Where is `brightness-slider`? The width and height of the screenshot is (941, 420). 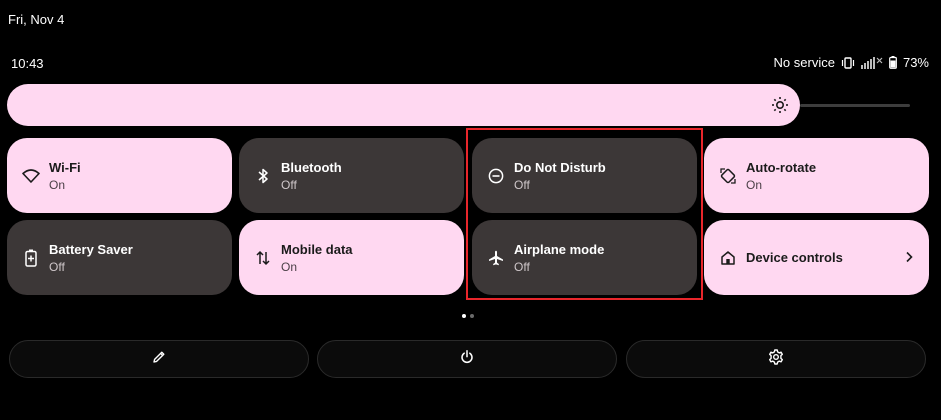 brightness-slider is located at coordinates (403, 105).